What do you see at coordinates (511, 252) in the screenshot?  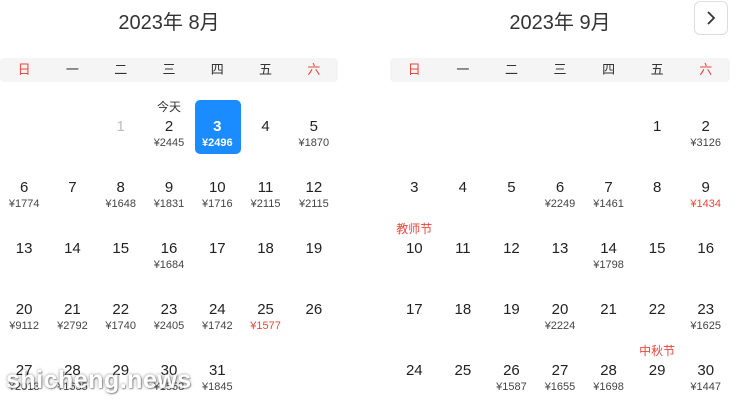 I see `calendar-day: 12` at bounding box center [511, 252].